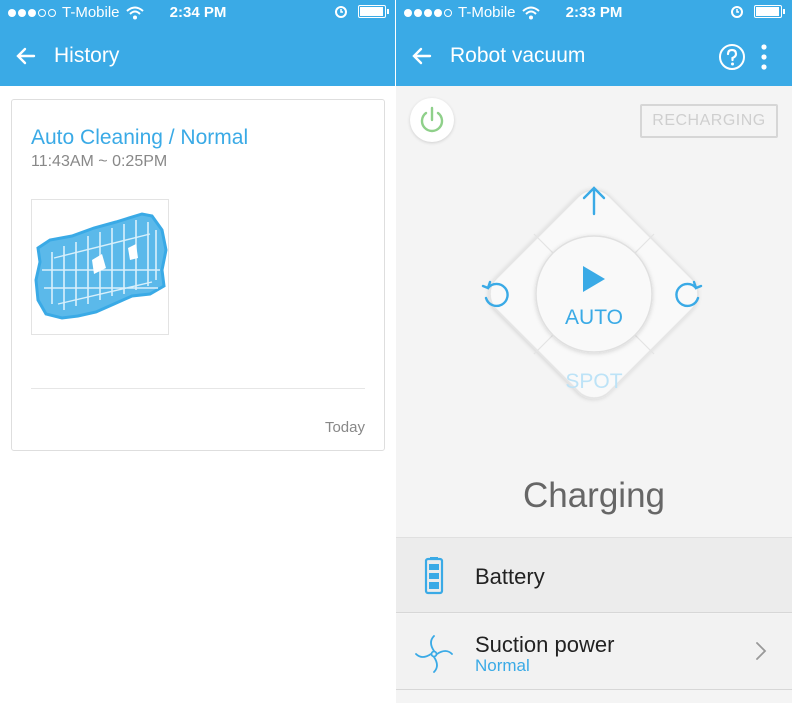 Image resolution: width=792 pixels, height=703 pixels. Describe the element at coordinates (87, 55) in the screenshot. I see `page-title: History` at that location.